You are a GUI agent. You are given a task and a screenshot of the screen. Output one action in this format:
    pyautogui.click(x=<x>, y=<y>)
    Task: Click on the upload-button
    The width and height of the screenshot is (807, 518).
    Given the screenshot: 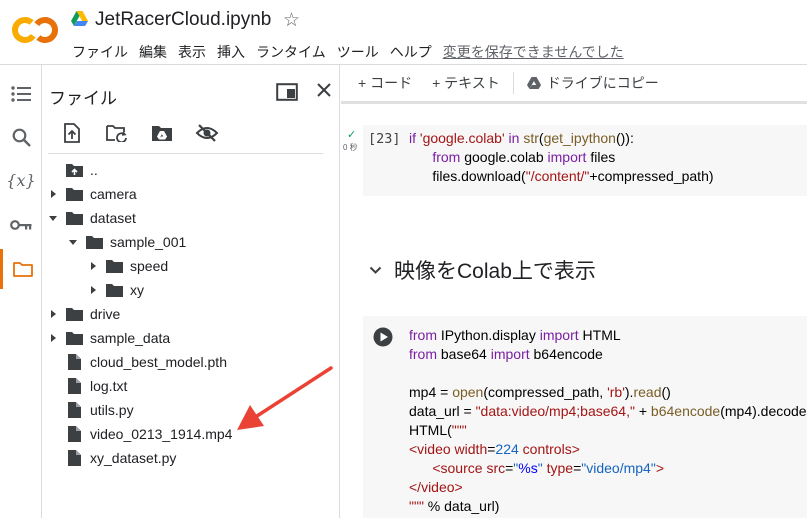 What is the action you would take?
    pyautogui.click(x=72, y=133)
    